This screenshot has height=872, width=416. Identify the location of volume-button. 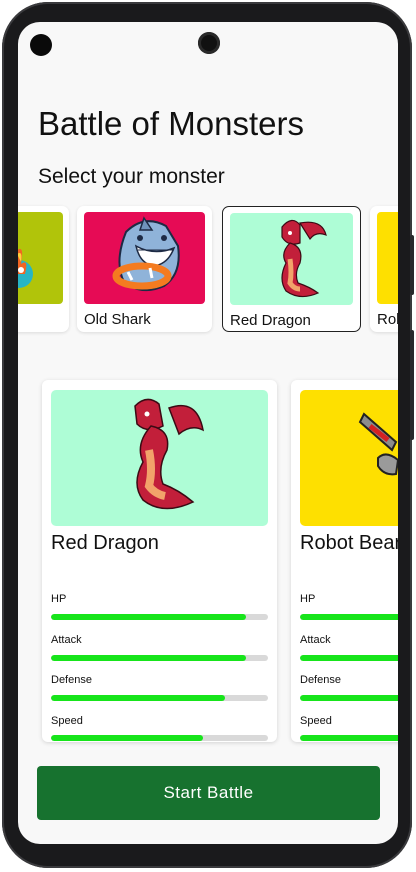
(412, 385).